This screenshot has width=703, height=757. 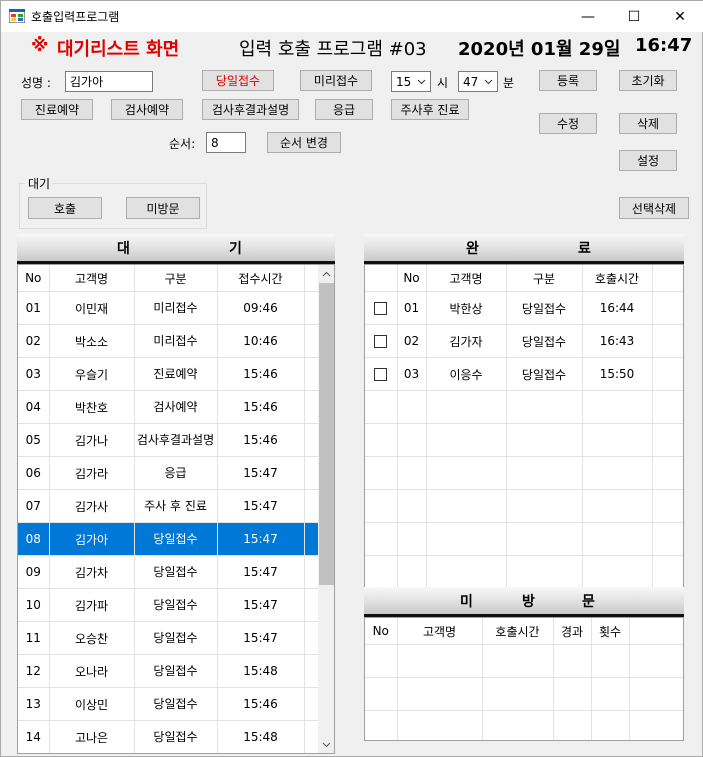 I want to click on wait-row: 02 박소소 미리접수 10:46, so click(x=169, y=341).